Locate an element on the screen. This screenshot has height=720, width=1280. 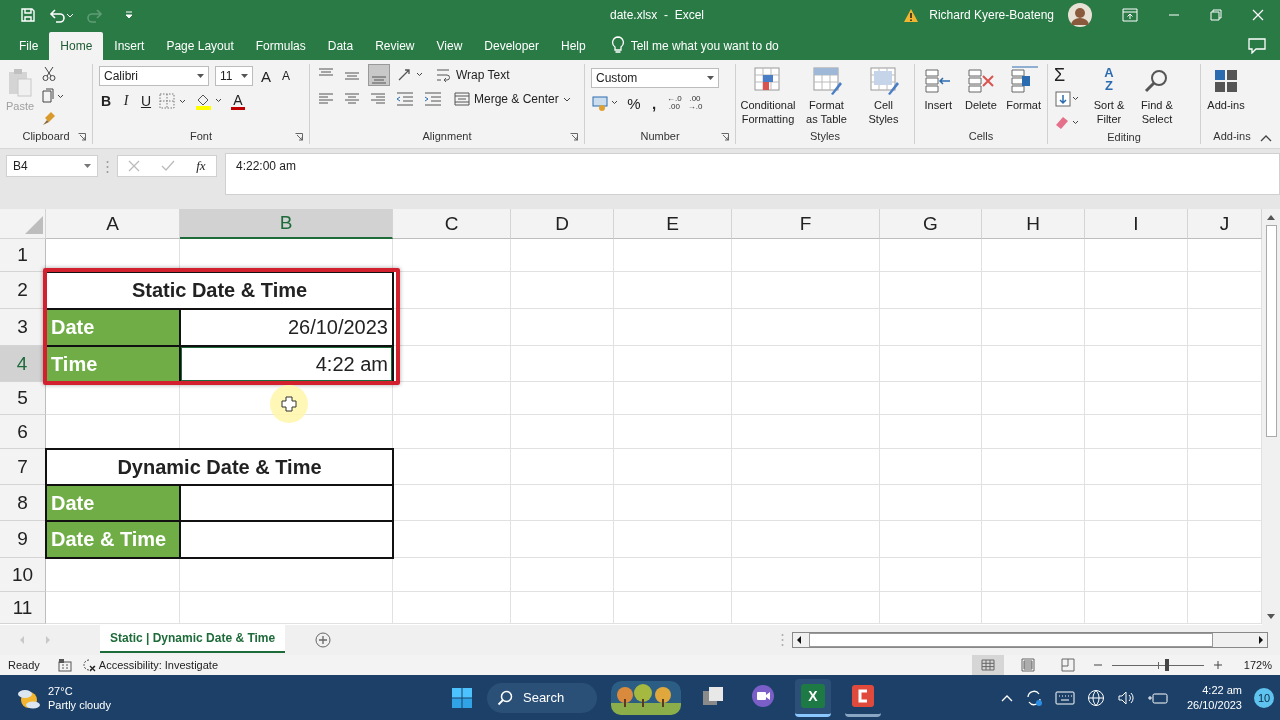
formula-field: 4:22:00 am is located at coordinates (752, 174).